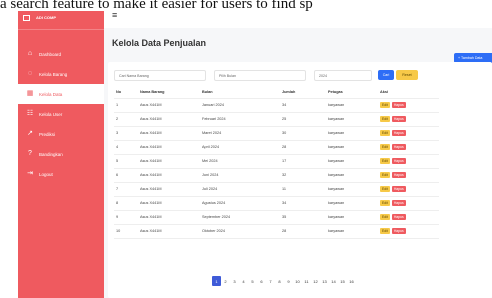 Image resolution: width=492 pixels, height=298 pixels. Describe the element at coordinates (240, 119) in the screenshot. I see `table-cell: Februari 2024` at that location.